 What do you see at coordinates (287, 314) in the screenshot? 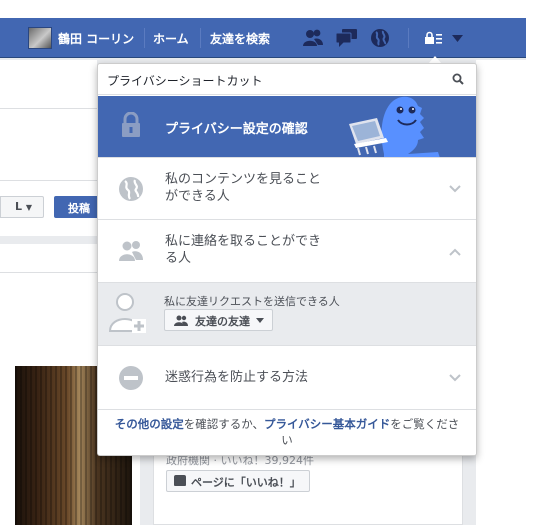
I see `friend-request-setting: 私に友達リクエストを送信できる人 友達の友達` at bounding box center [287, 314].